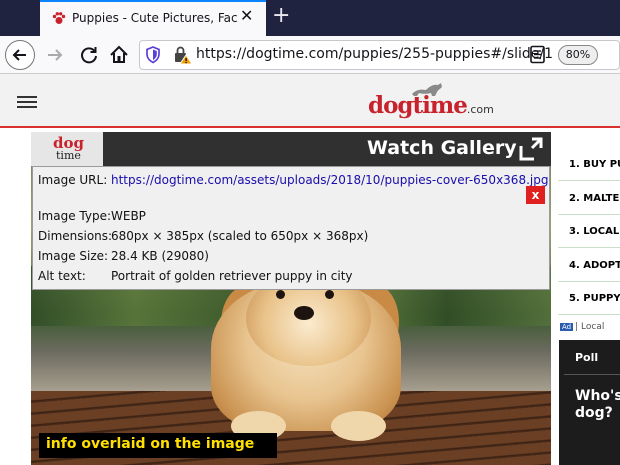 The width and height of the screenshot is (620, 465). What do you see at coordinates (55, 55) in the screenshot?
I see `forward-arrow-icon` at bounding box center [55, 55].